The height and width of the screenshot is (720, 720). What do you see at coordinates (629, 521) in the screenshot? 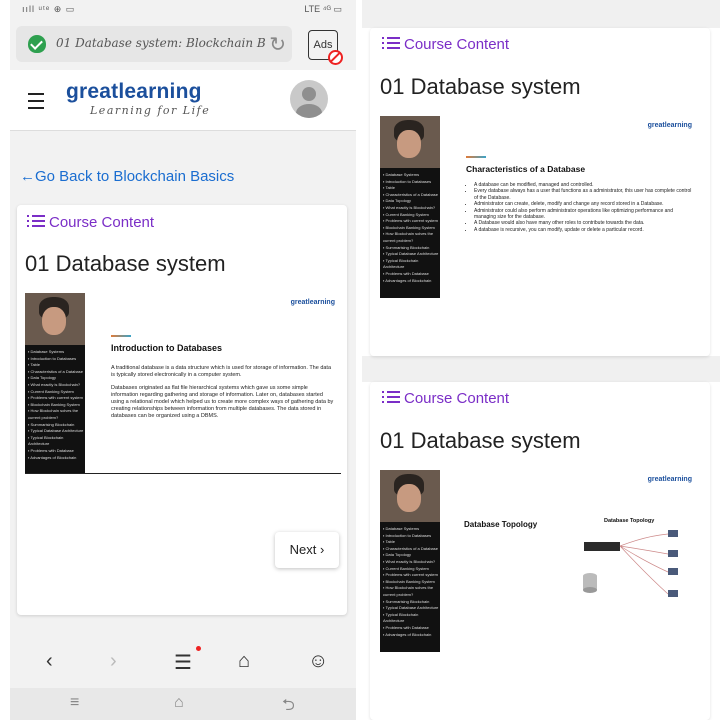
I see `diagram-title: Database Topology` at bounding box center [629, 521].